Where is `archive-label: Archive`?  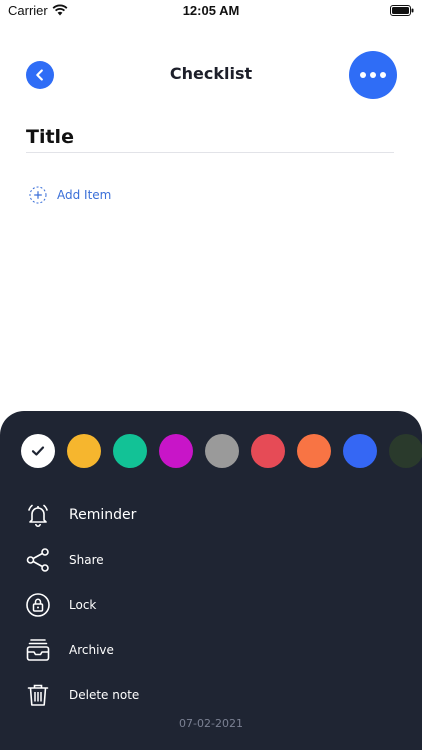
archive-label: Archive is located at coordinates (91, 650).